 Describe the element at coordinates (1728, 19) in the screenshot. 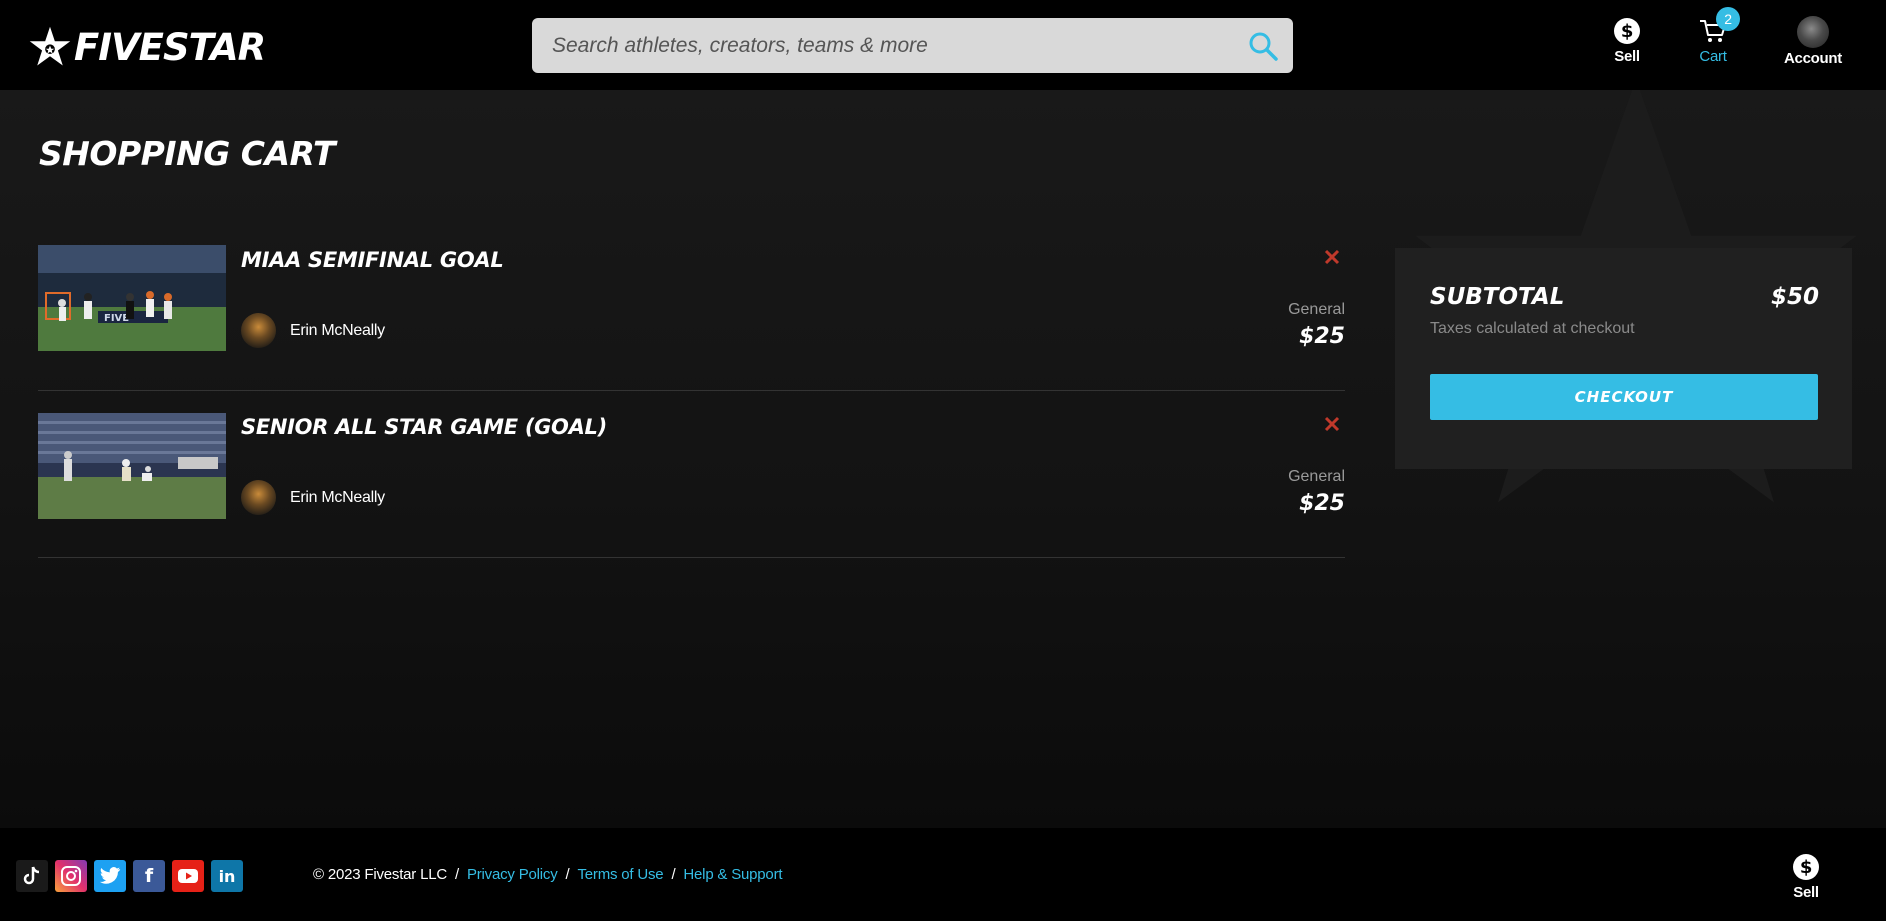

I see `cart-count-badge: 2` at that location.